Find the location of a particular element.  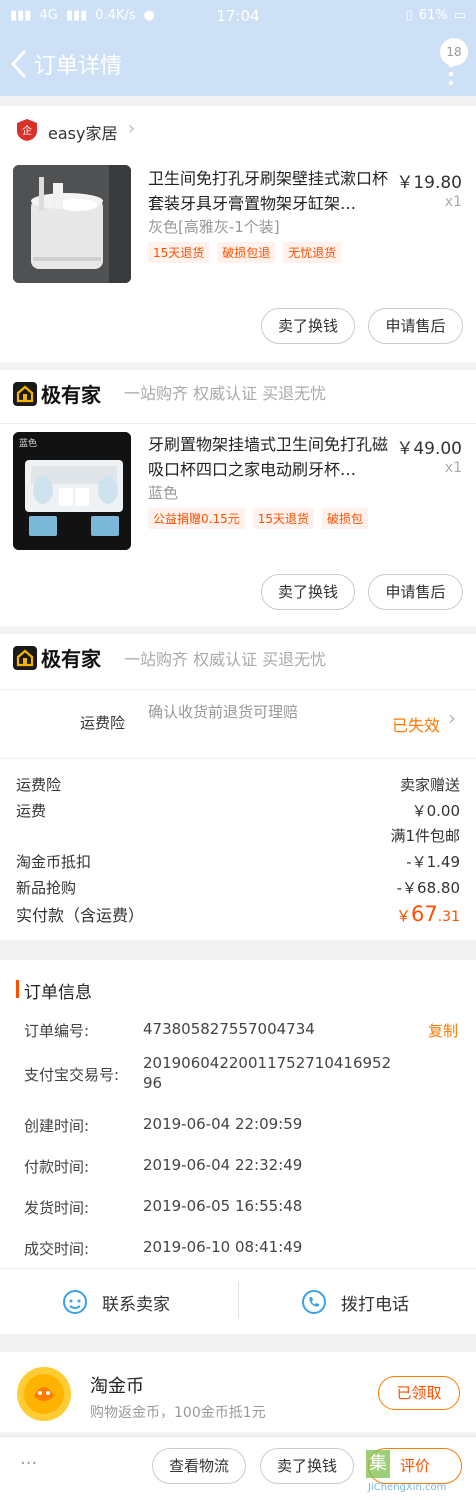

cost-value: -￥68.80 is located at coordinates (428, 888).